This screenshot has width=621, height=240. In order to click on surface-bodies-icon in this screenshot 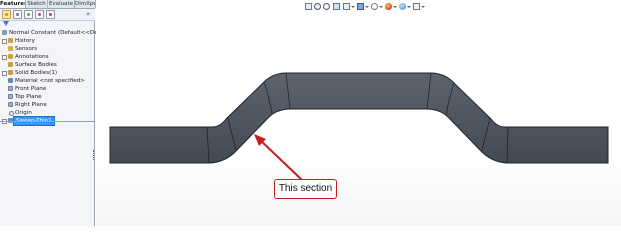, I will do `click(10, 64)`.